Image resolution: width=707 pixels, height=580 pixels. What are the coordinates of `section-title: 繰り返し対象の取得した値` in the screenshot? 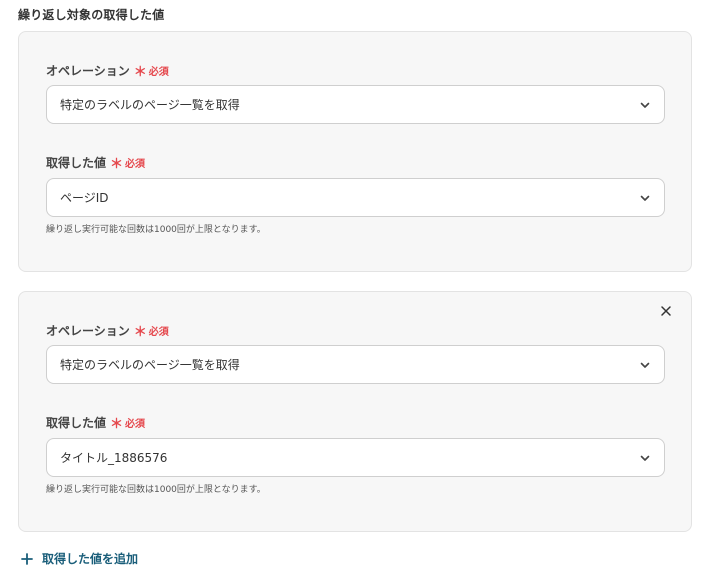 It's located at (91, 15).